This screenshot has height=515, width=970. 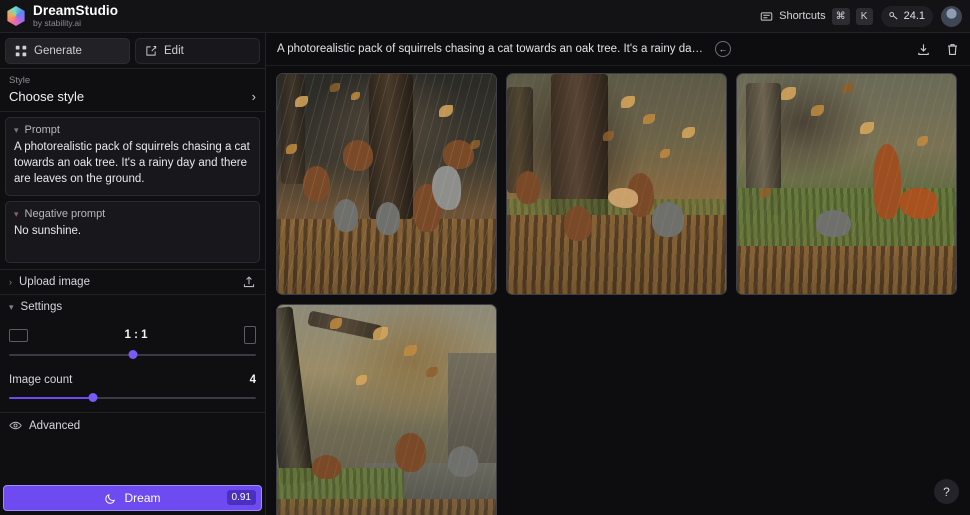 I want to click on prompt-label: Prompt, so click(x=42, y=130).